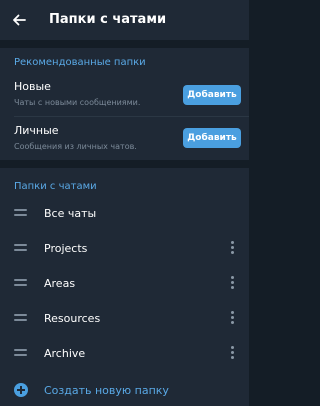 This screenshot has width=320, height=406. Describe the element at coordinates (124, 283) in the screenshot. I see `folder-row: Areas` at that location.